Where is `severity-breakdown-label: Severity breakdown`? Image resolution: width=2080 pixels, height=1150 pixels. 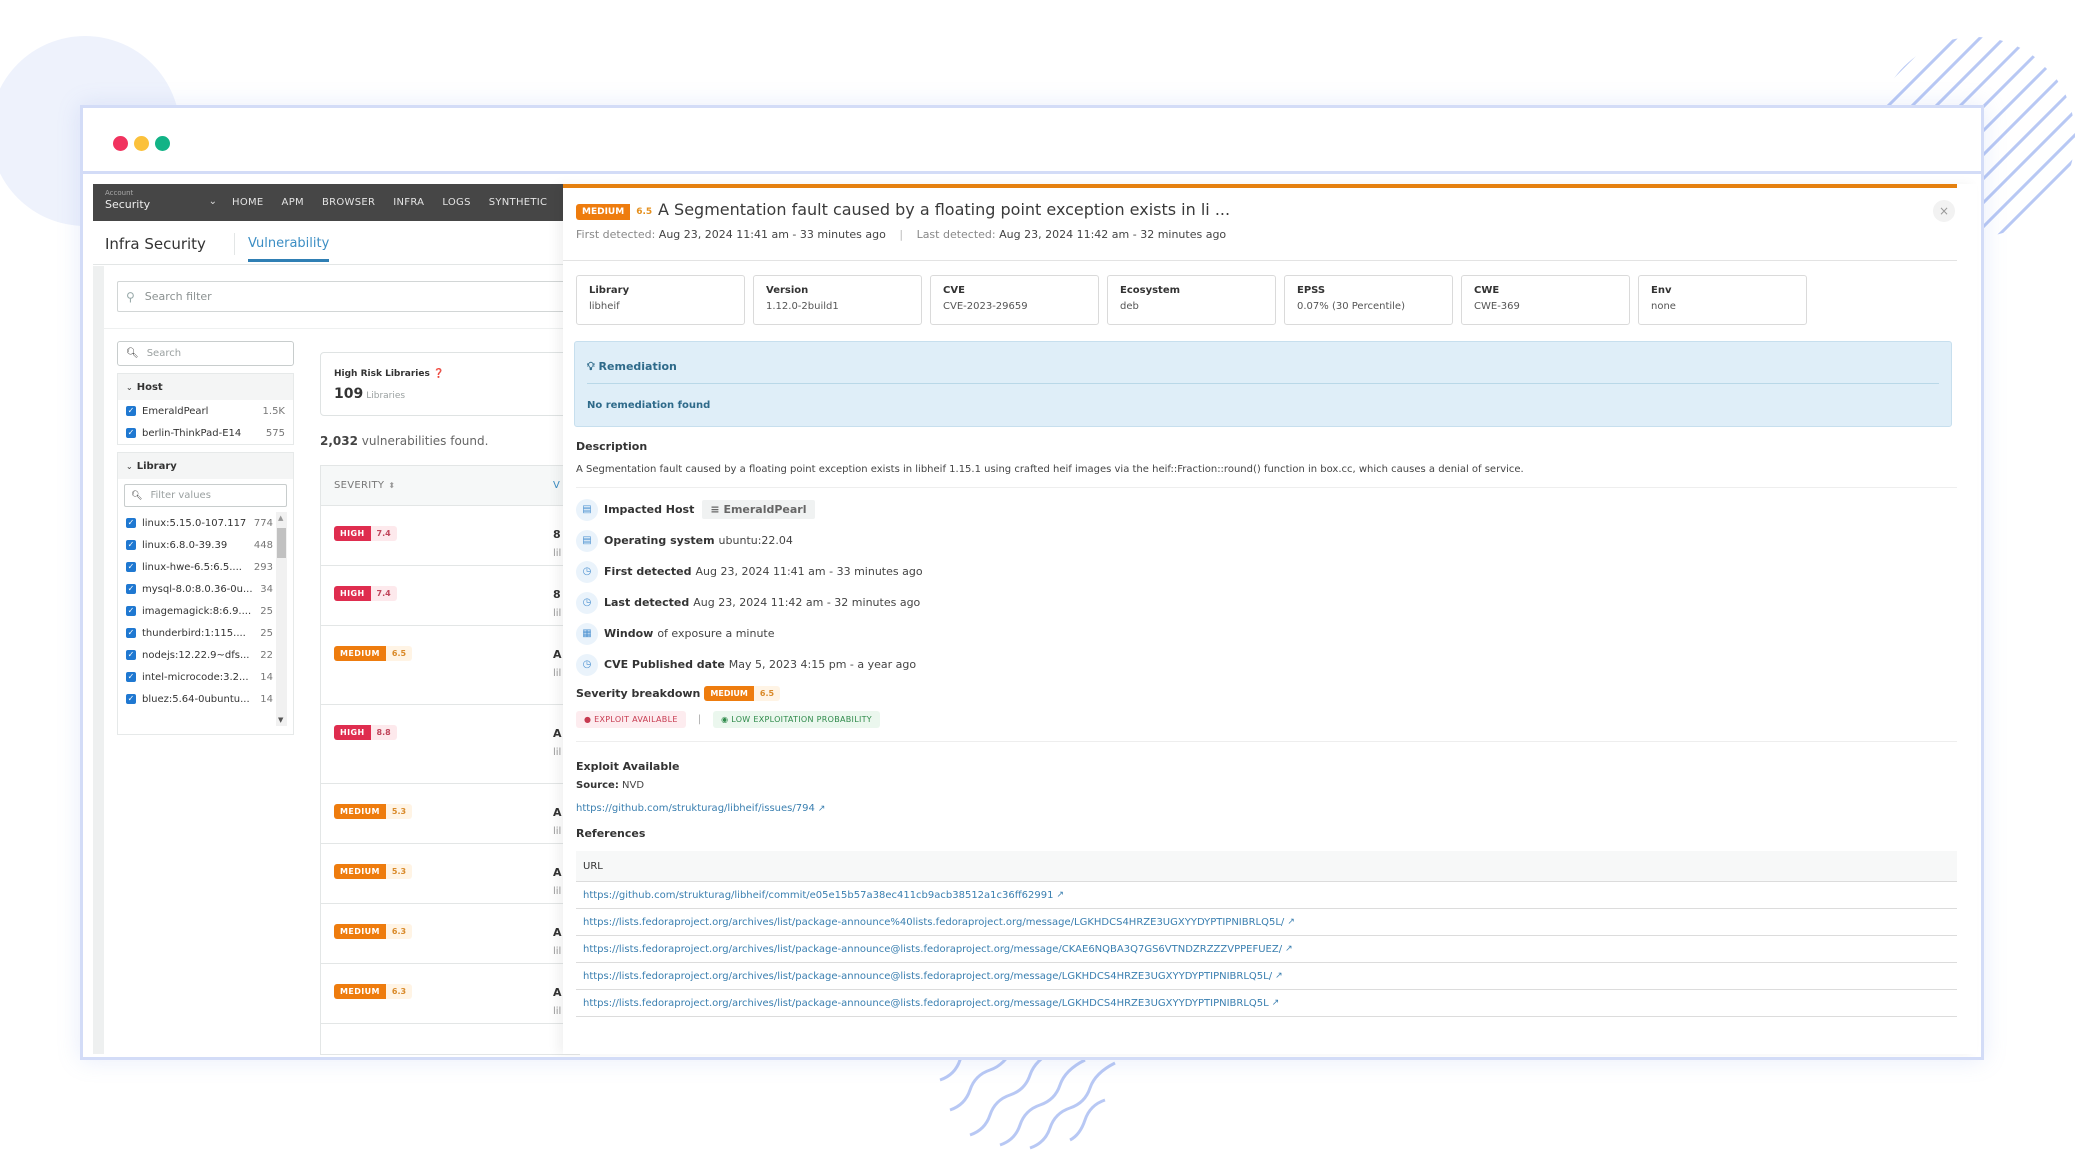 severity-breakdown-label: Severity breakdown is located at coordinates (638, 693).